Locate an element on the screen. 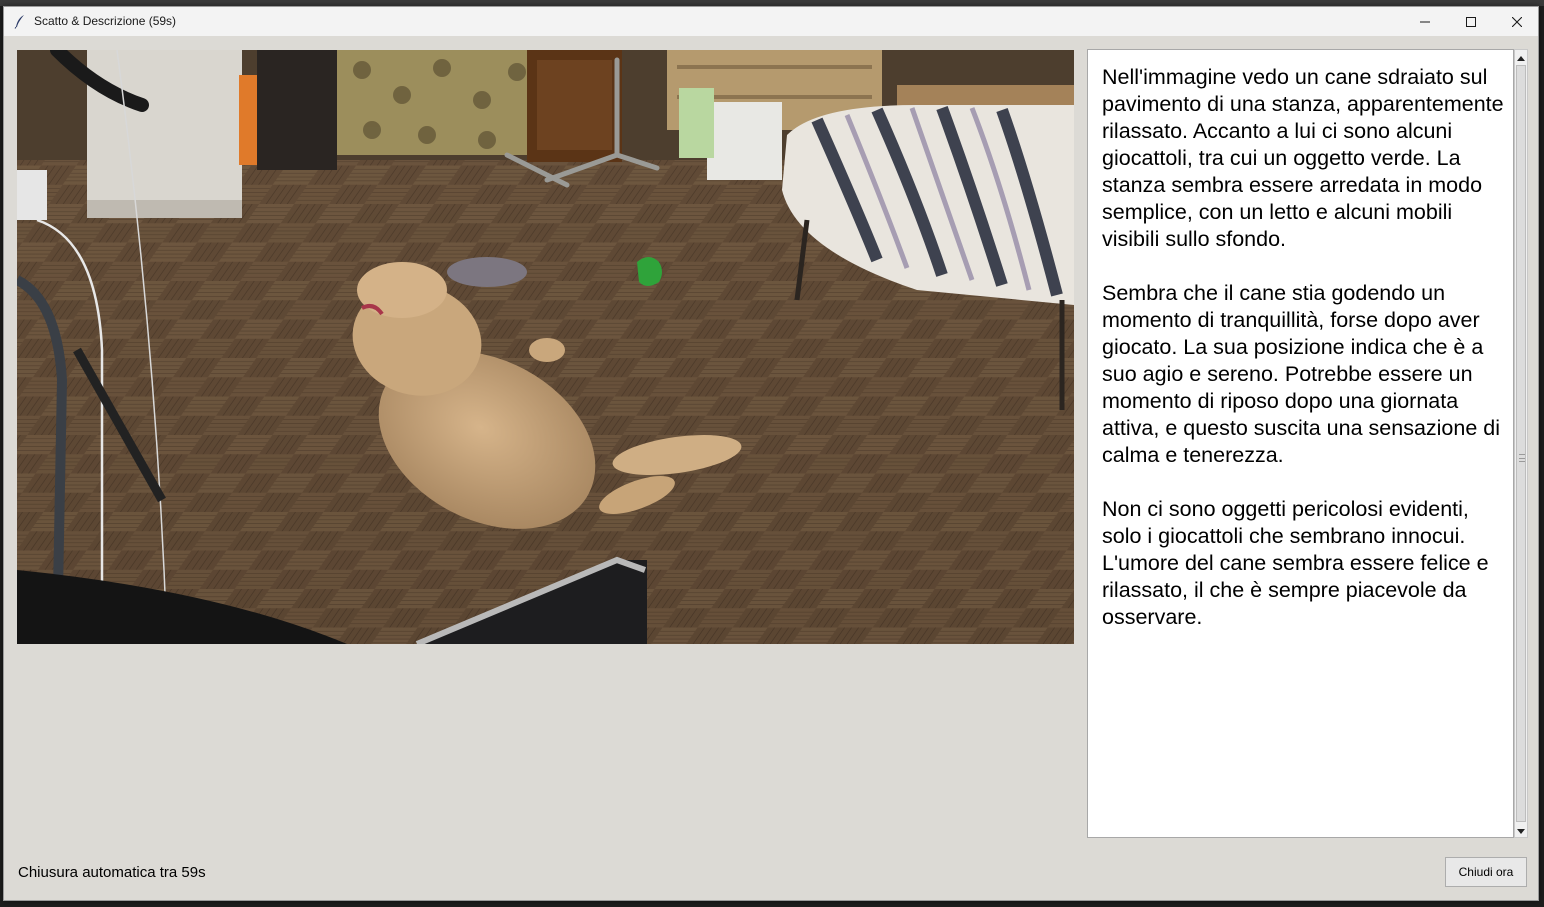  window-title: Scatto & Descrizione (59s) is located at coordinates (105, 21).